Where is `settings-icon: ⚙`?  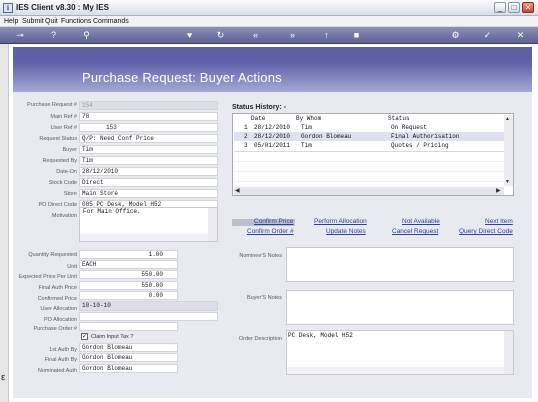 settings-icon: ⚙ is located at coordinates (455, 35).